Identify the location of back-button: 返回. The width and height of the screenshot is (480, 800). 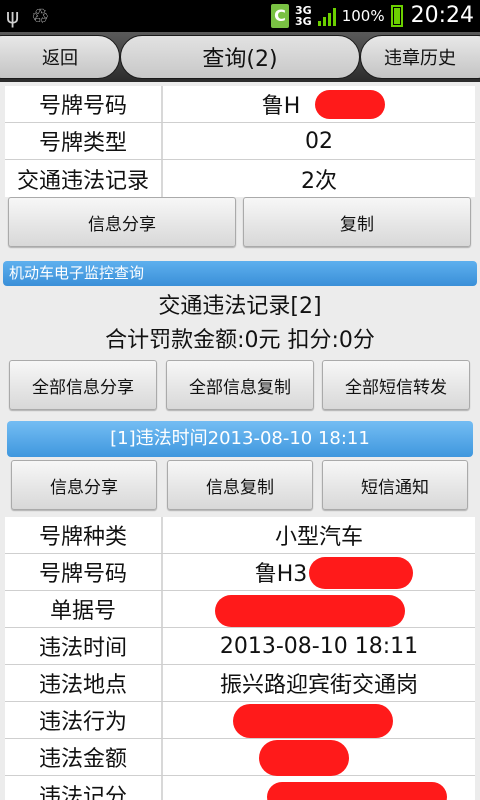
(60, 57).